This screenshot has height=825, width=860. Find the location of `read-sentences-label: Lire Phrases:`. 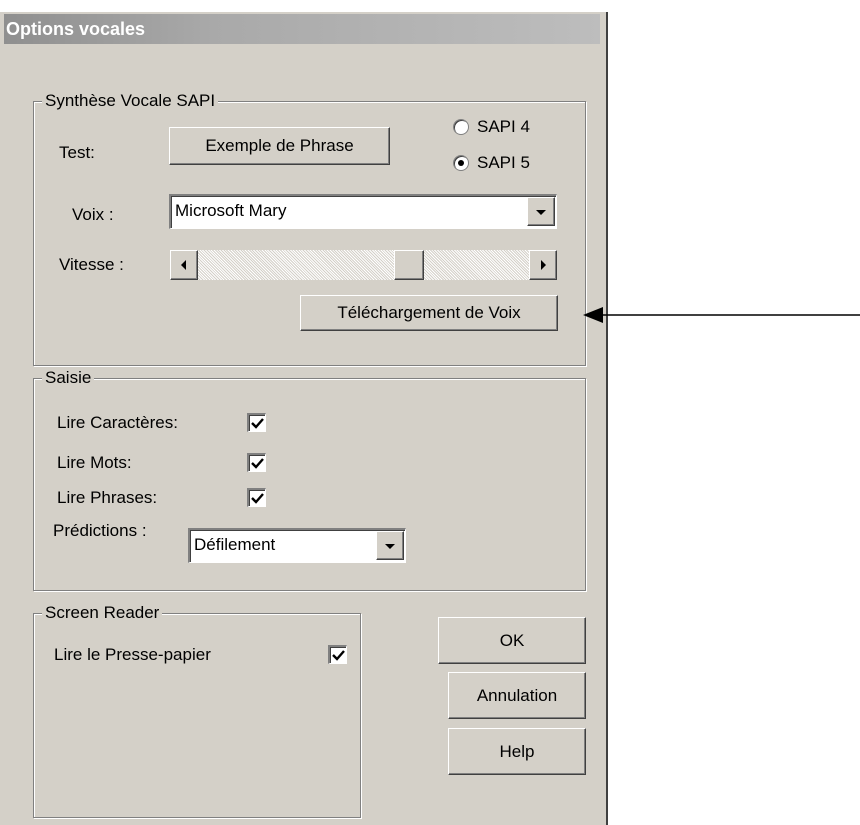

read-sentences-label: Lire Phrases: is located at coordinates (107, 497).